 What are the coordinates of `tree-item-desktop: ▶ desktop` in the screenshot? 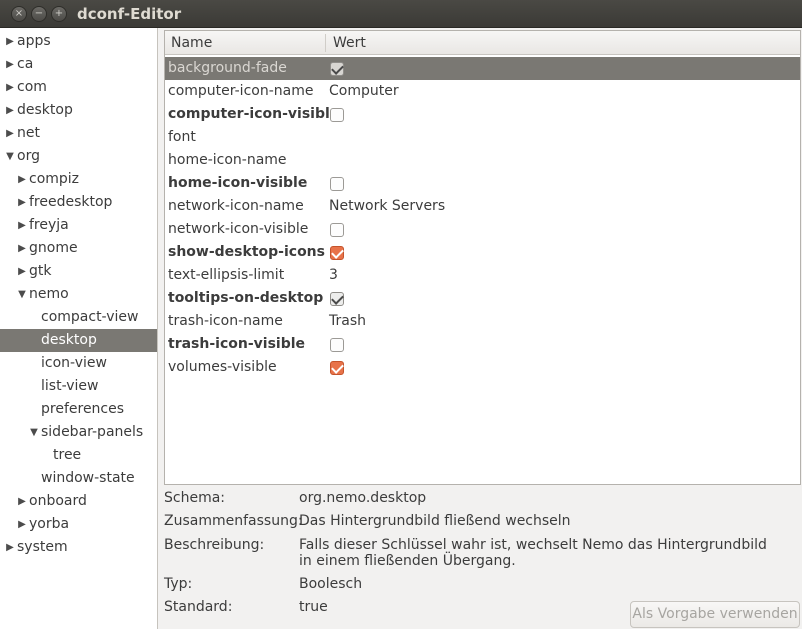 It's located at (78, 110).